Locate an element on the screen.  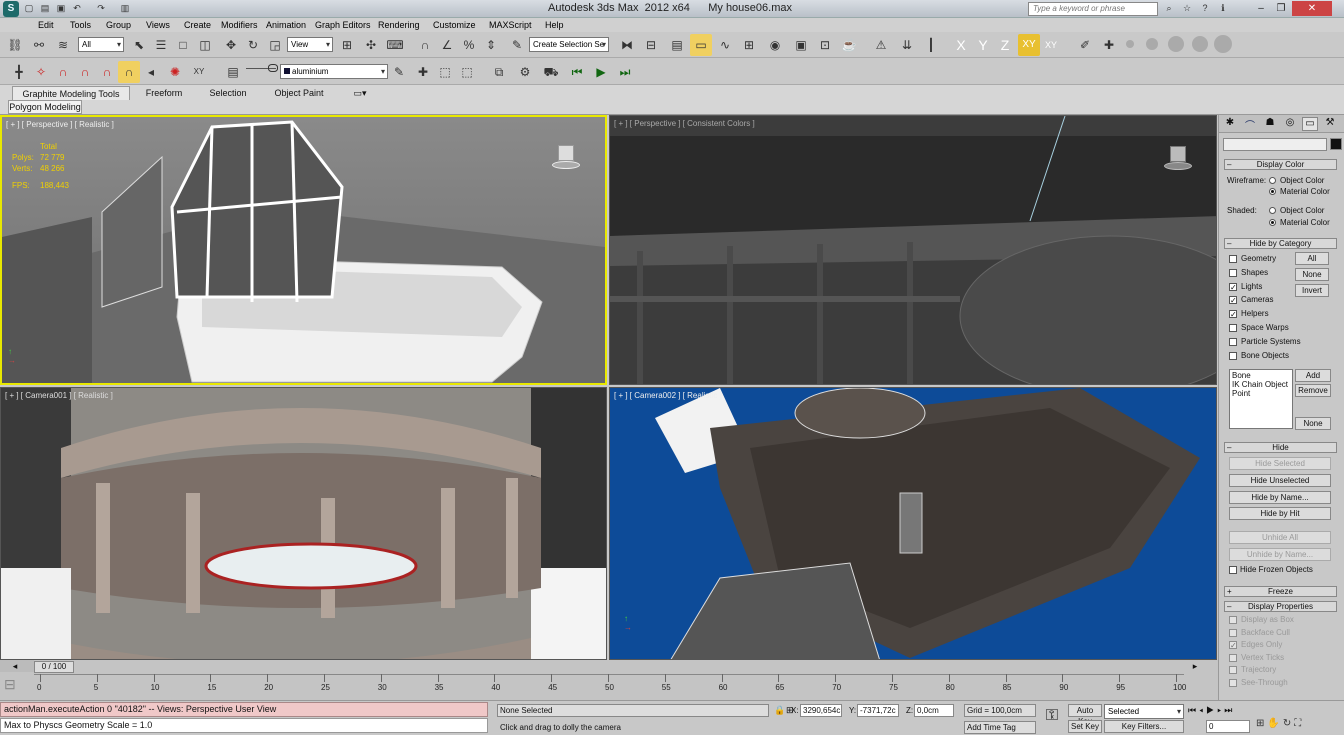
category-checkbox-shapes is located at coordinates (1233, 272).